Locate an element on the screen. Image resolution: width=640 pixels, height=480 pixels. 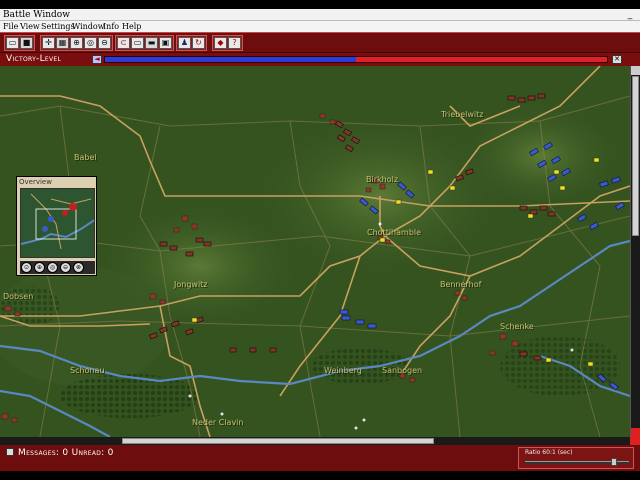
title-bar: Battle Window _ is located at coordinates (320, 15).